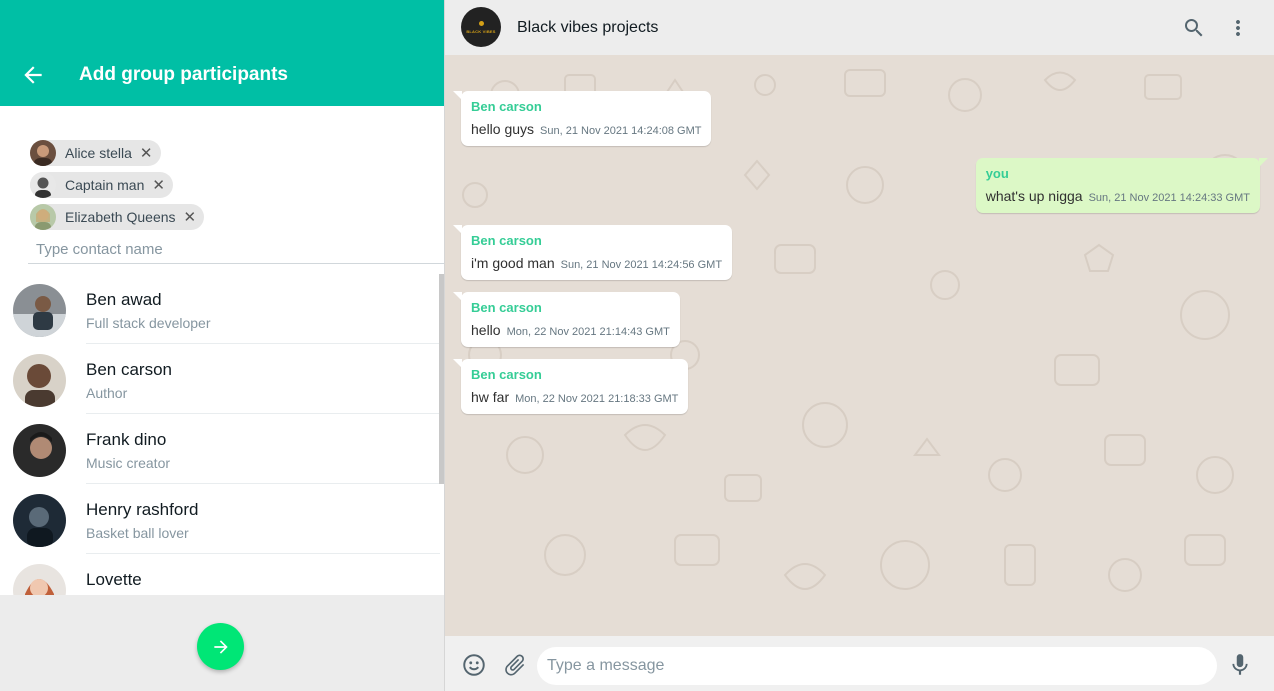  I want to click on group-avatar: BLACK VIBES, so click(481, 27).